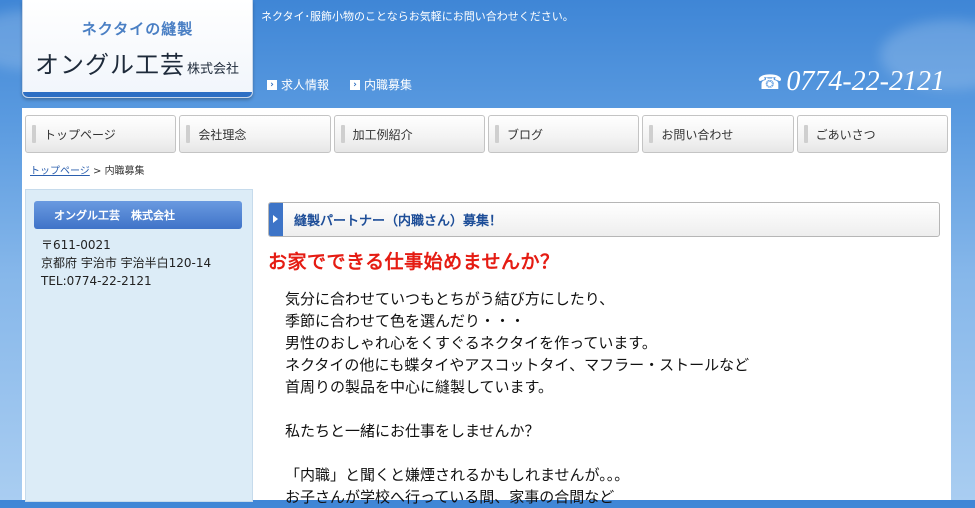  What do you see at coordinates (412, 431) in the screenshot?
I see `body-line: 私たちと一緒にお仕事をしませんか？` at bounding box center [412, 431].